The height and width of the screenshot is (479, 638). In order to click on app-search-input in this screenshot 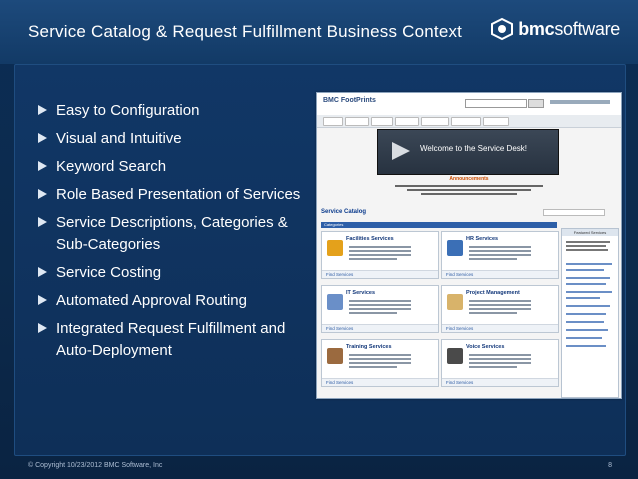, I will do `click(496, 103)`.